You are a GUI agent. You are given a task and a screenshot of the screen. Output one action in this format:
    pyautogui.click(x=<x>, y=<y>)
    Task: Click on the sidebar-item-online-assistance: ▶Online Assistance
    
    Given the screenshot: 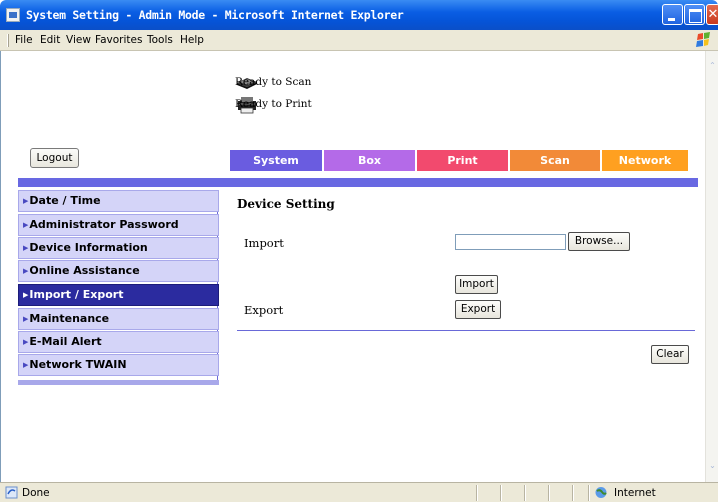 What is the action you would take?
    pyautogui.click(x=118, y=271)
    